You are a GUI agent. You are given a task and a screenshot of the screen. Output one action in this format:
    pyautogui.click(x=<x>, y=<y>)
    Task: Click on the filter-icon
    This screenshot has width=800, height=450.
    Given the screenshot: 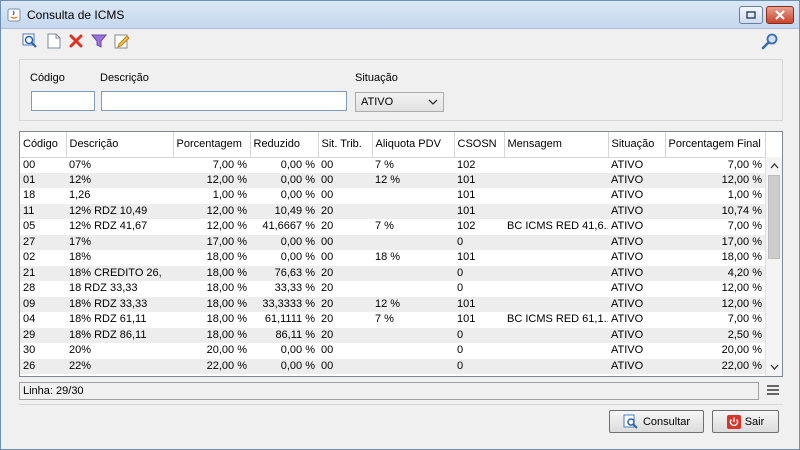 What is the action you would take?
    pyautogui.click(x=99, y=41)
    